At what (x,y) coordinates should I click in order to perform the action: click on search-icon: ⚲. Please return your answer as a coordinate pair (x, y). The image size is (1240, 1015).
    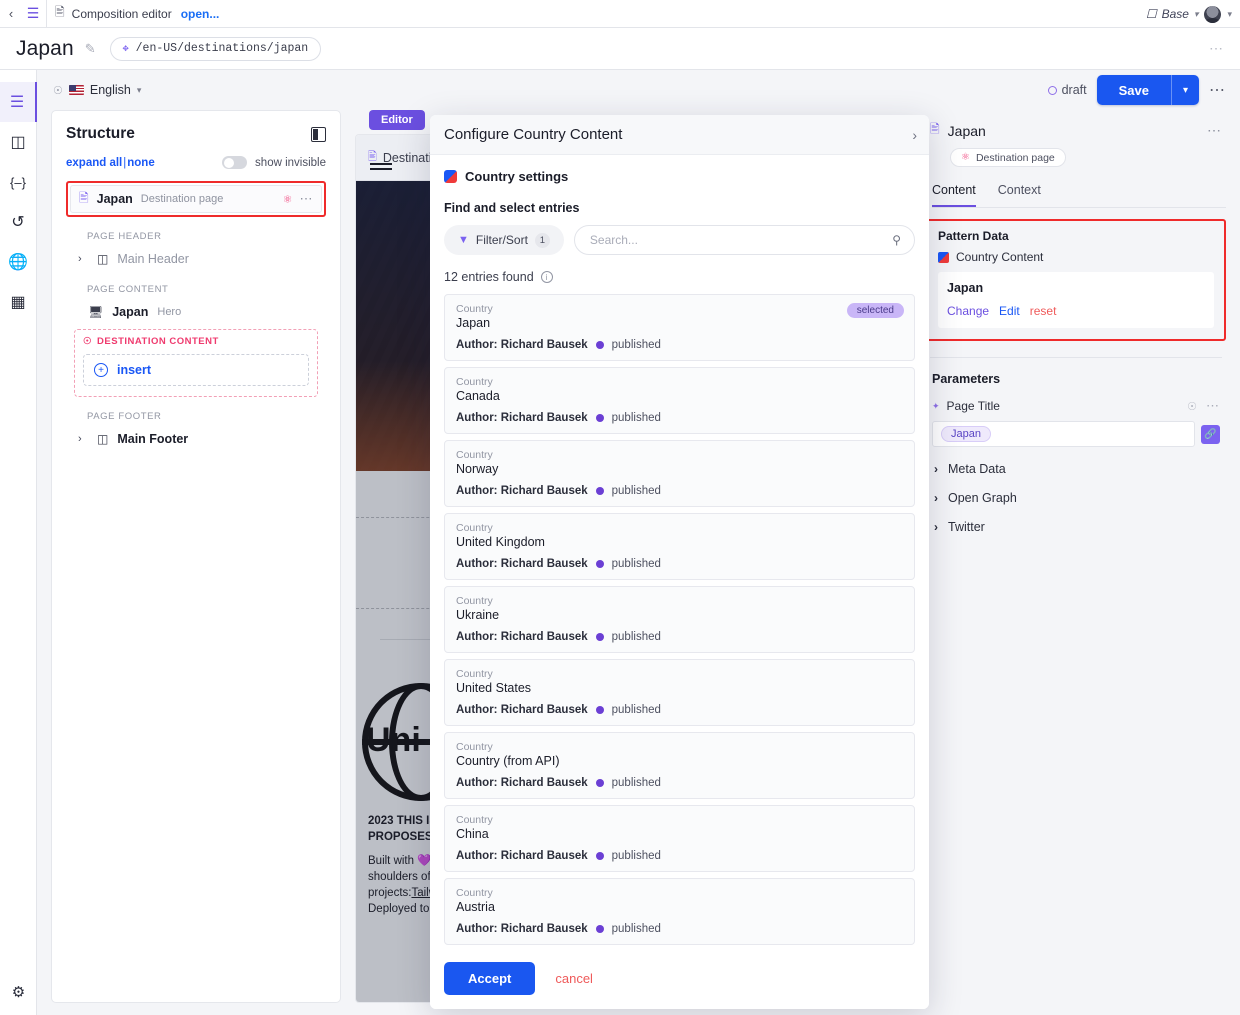
    Looking at the image, I should click on (896, 240).